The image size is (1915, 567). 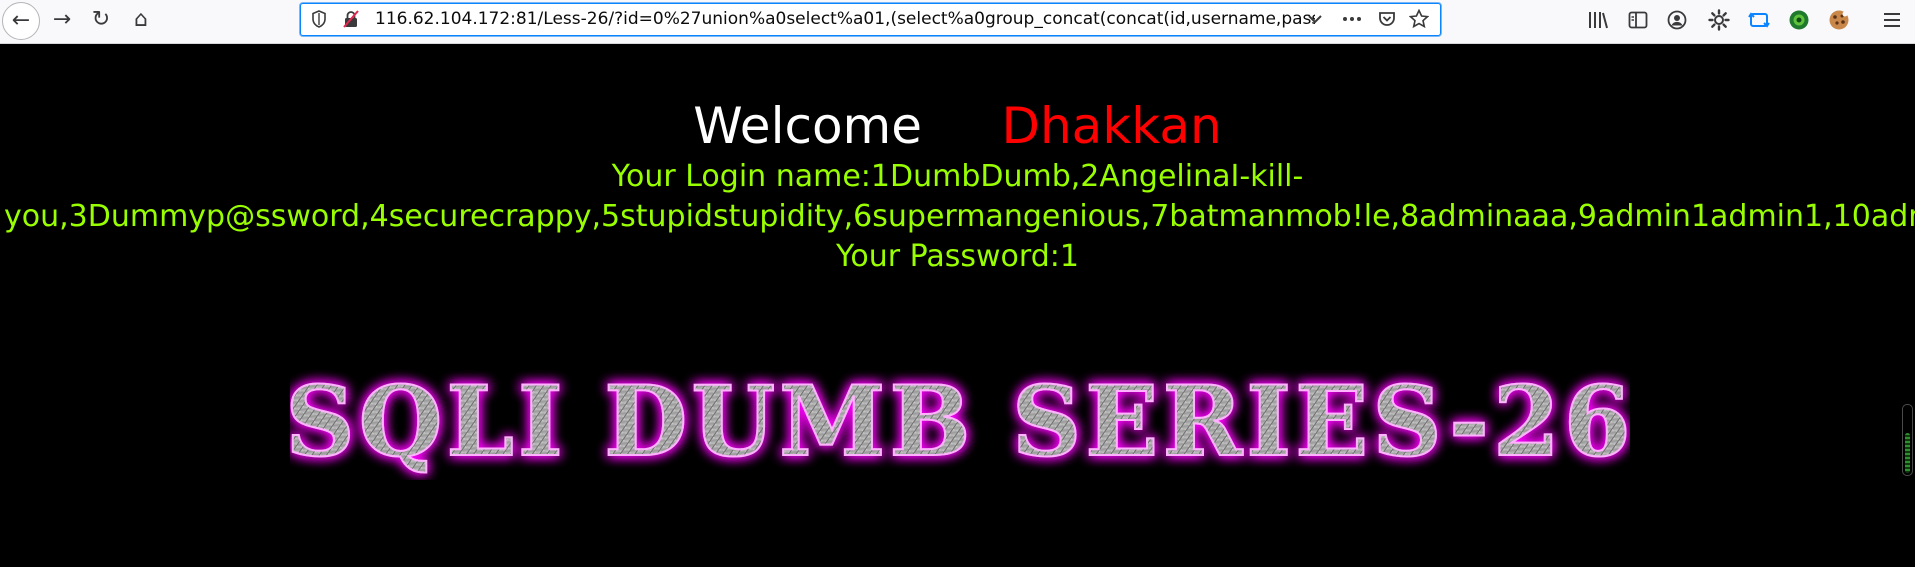 I want to click on green-extension-icon, so click(x=1799, y=20).